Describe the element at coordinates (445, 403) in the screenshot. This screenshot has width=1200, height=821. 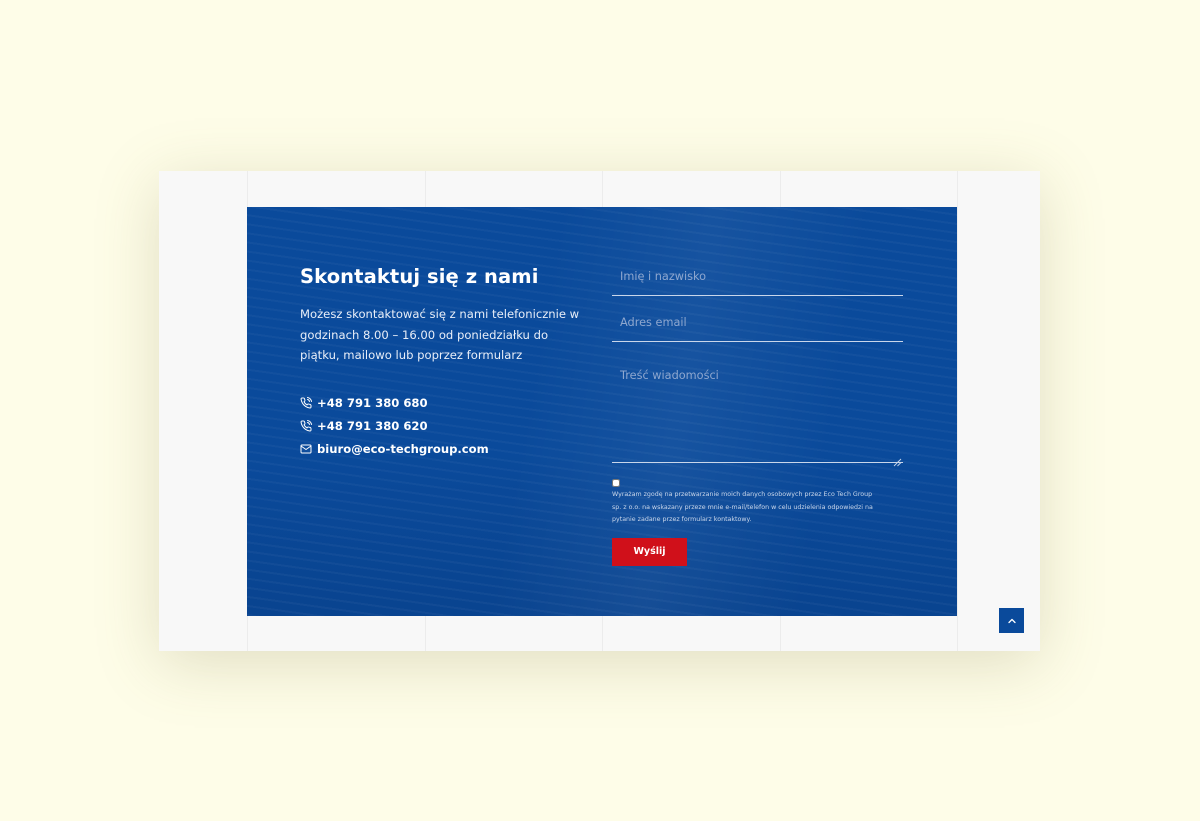
I see `phone-link-1: +48 791 380 680` at that location.